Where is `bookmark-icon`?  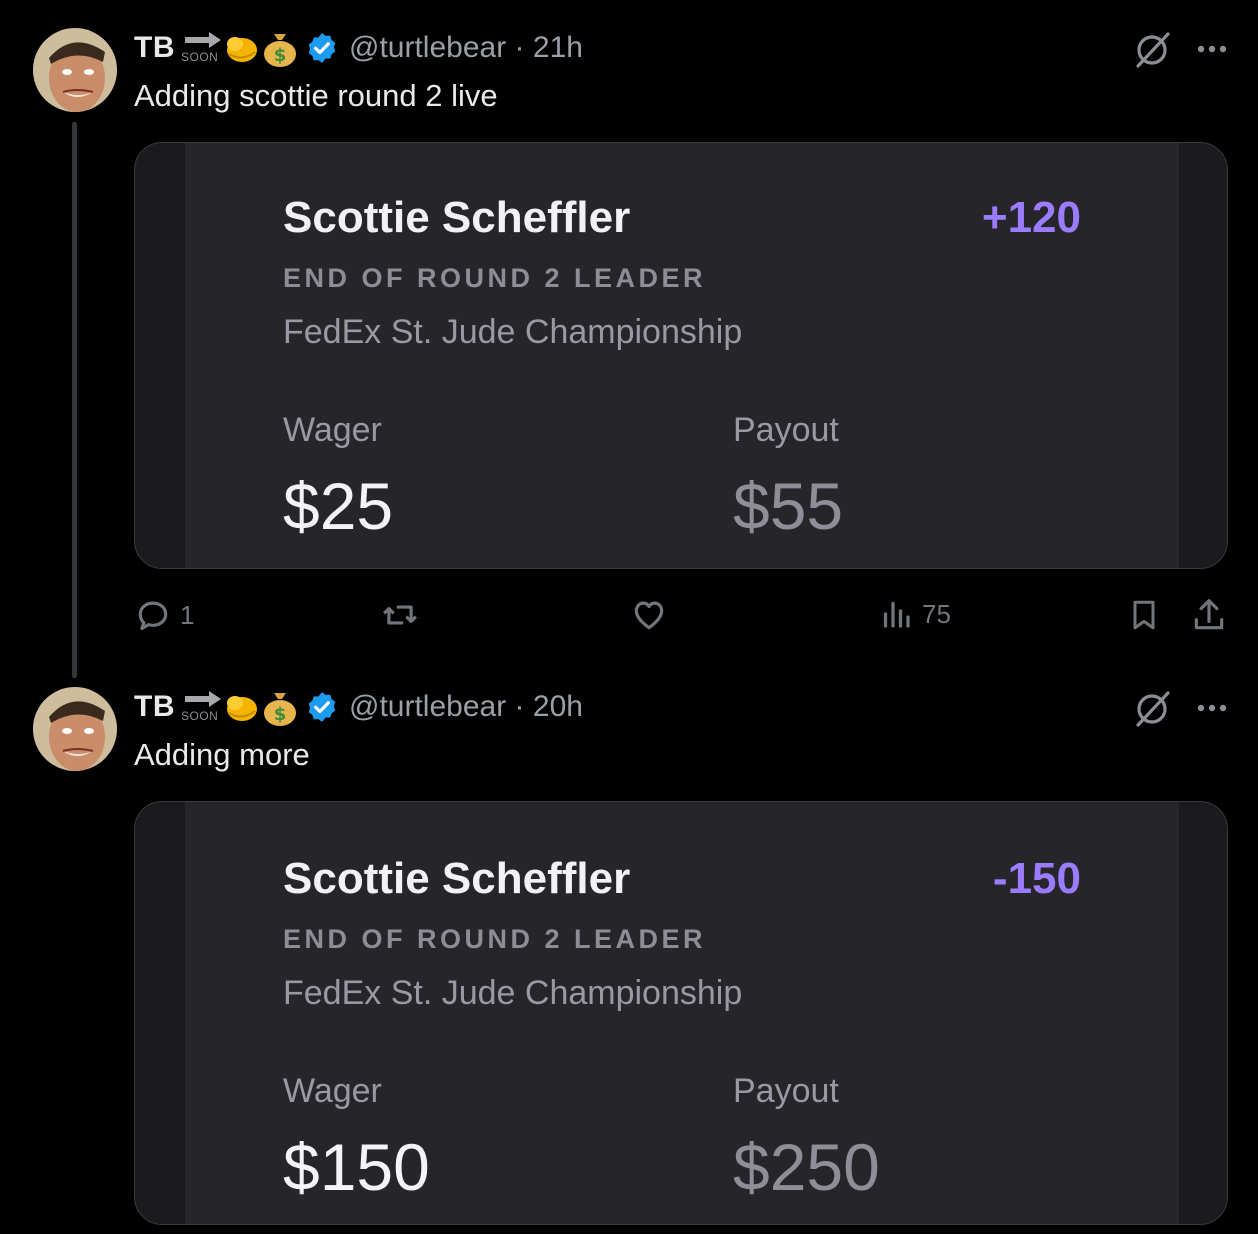 bookmark-icon is located at coordinates (1144, 615).